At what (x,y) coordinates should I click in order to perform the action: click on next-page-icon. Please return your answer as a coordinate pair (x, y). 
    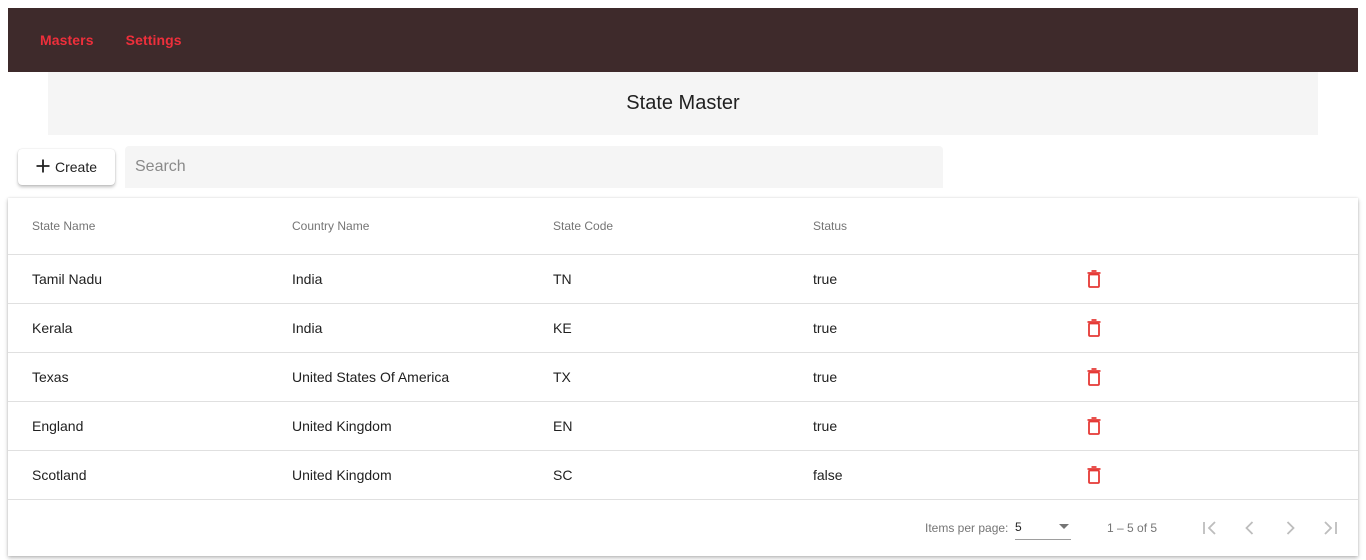
    Looking at the image, I should click on (1290, 528).